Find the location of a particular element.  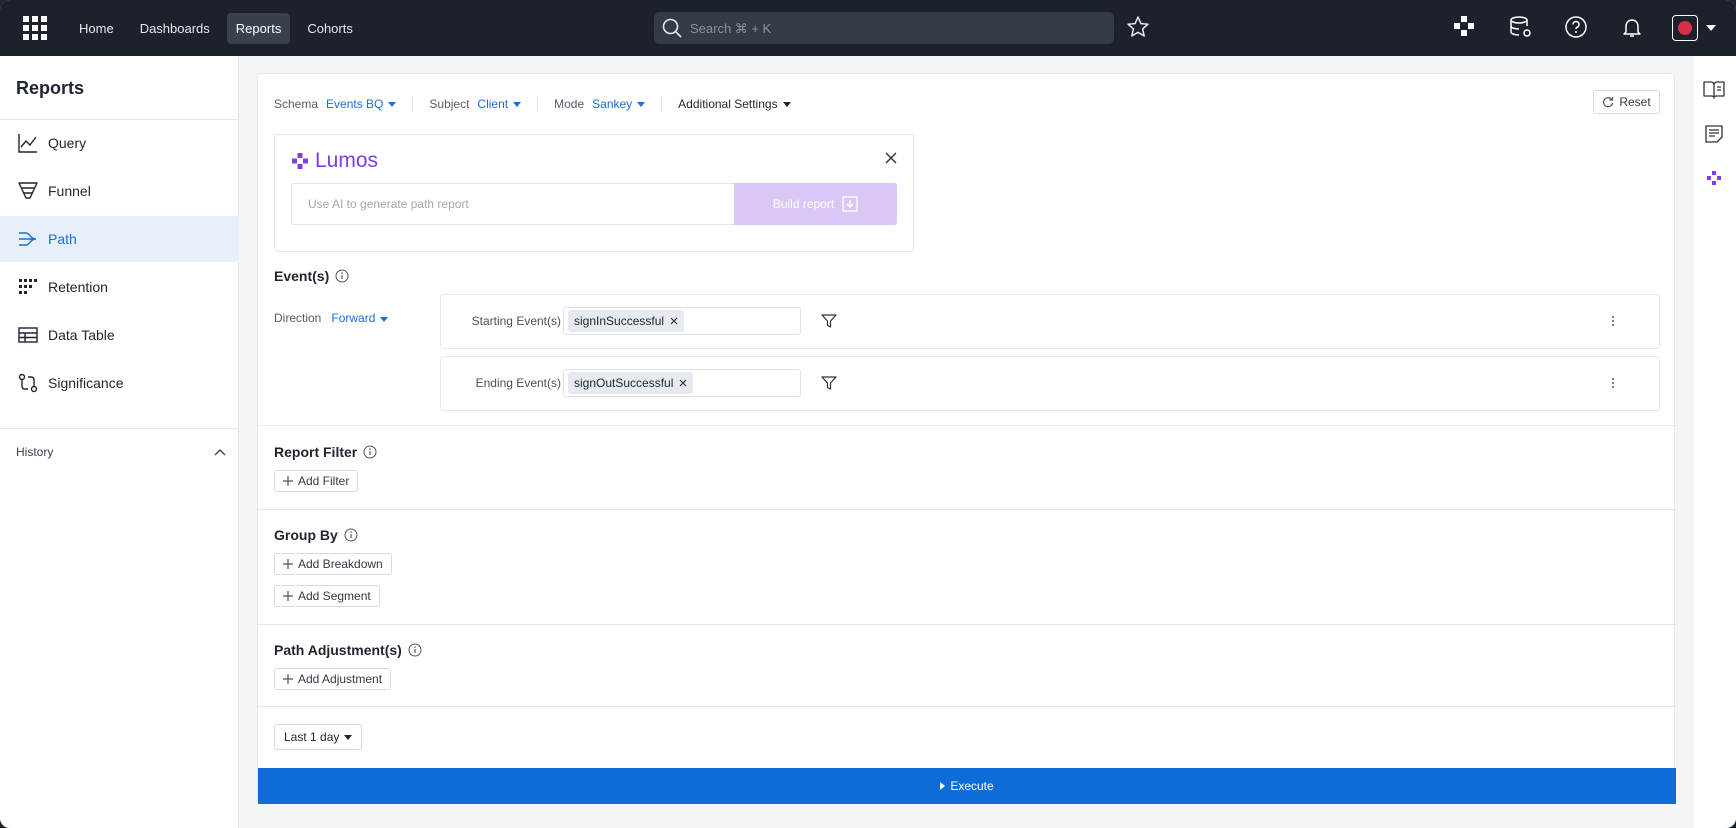

app-logo-icon is located at coordinates (35, 28).